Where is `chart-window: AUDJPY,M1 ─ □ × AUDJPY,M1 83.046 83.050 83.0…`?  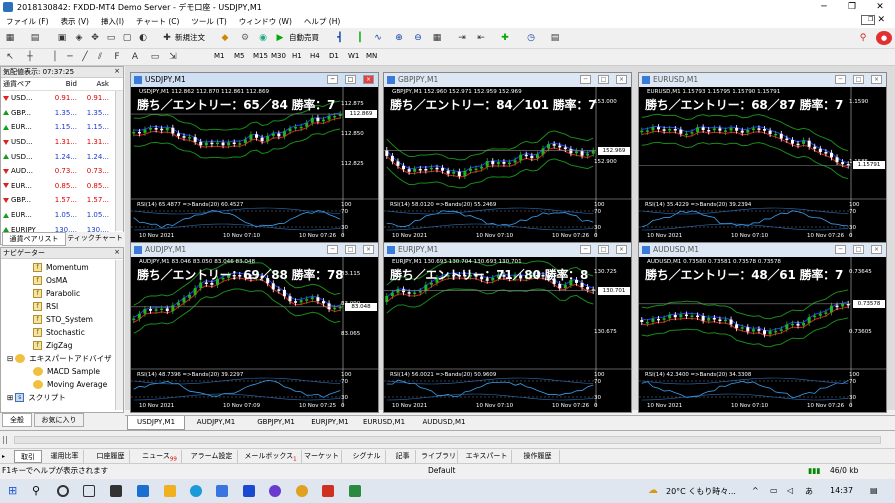
chart-window: AUDJPY,M1 ─ □ × AUDJPY,M1 83.046 83.050 83.0… is located at coordinates (255, 327).